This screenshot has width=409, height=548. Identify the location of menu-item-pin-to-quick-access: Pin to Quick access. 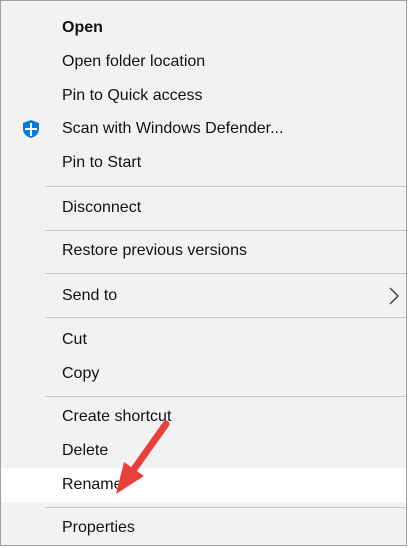
(203, 96).